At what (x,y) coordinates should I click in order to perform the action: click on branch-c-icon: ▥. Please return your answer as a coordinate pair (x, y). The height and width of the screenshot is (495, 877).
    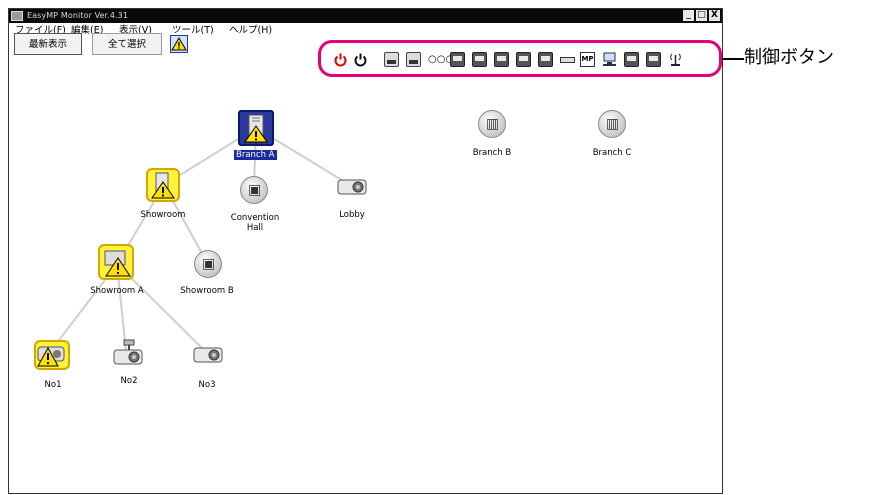
    Looking at the image, I should click on (612, 124).